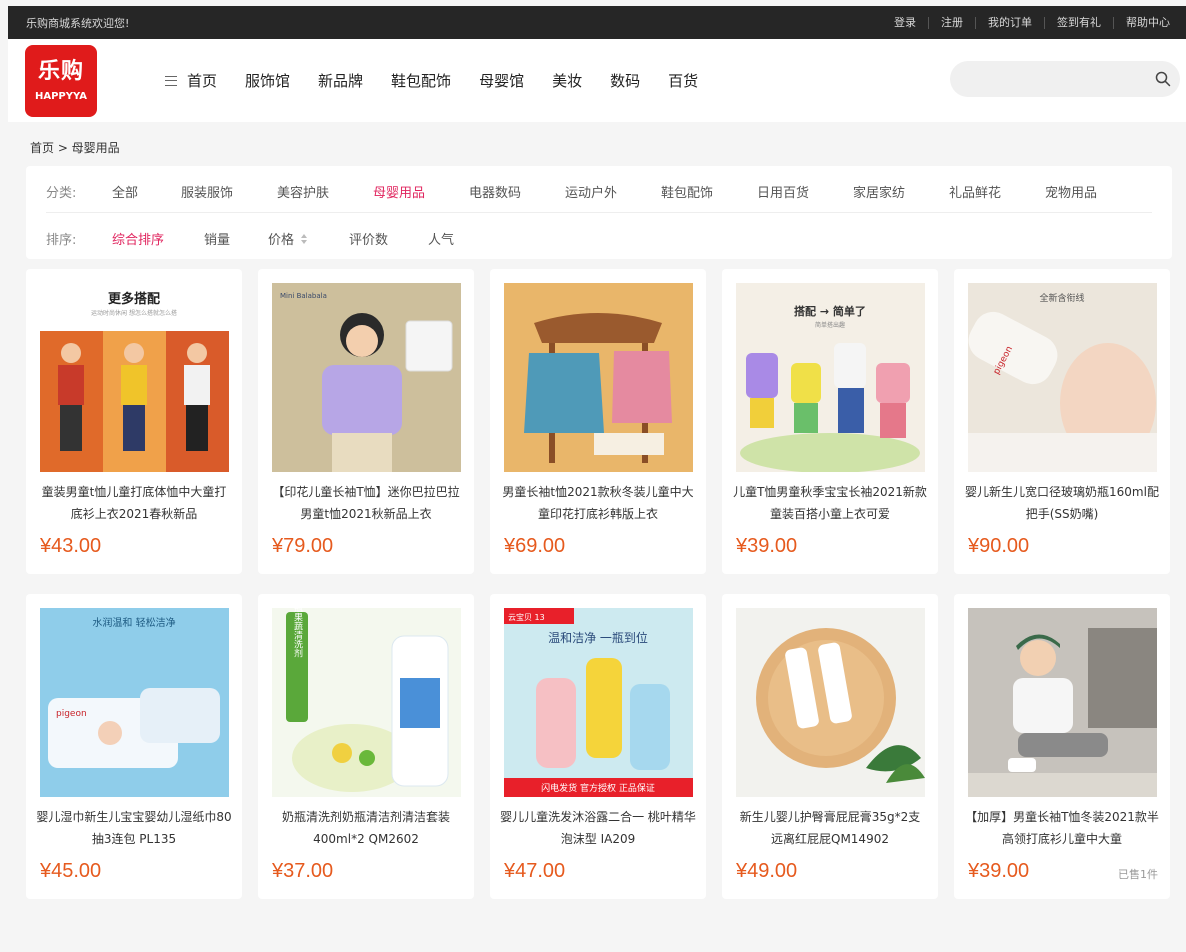 This screenshot has width=1186, height=952. Describe the element at coordinates (830, 503) in the screenshot. I see `product-title: 儿童T恤男童秋季宝宝长袖2021新款童装百搭小童上衣可爱` at that location.